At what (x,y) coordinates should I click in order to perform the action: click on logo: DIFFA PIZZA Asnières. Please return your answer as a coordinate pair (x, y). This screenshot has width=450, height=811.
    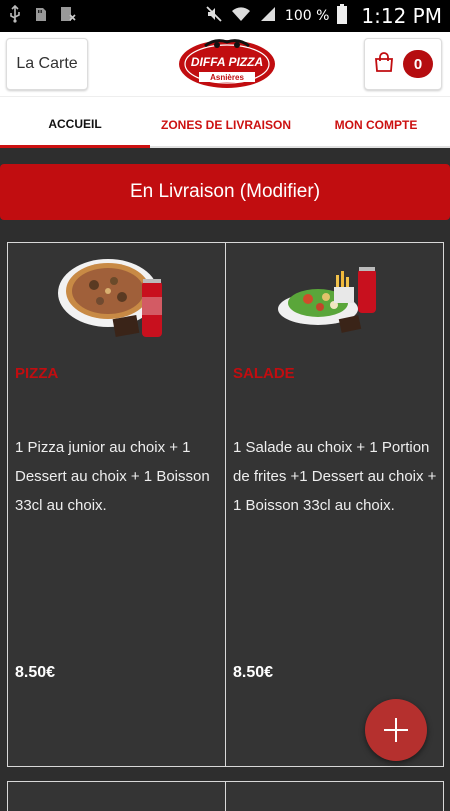
    Looking at the image, I should click on (227, 63).